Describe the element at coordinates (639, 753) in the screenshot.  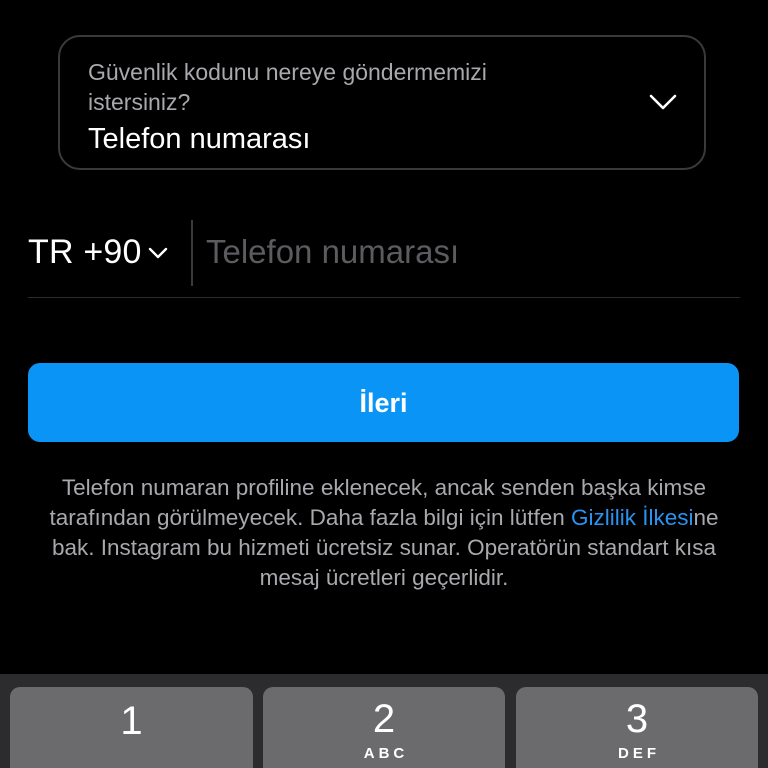
I see `key-letters: DEF` at that location.